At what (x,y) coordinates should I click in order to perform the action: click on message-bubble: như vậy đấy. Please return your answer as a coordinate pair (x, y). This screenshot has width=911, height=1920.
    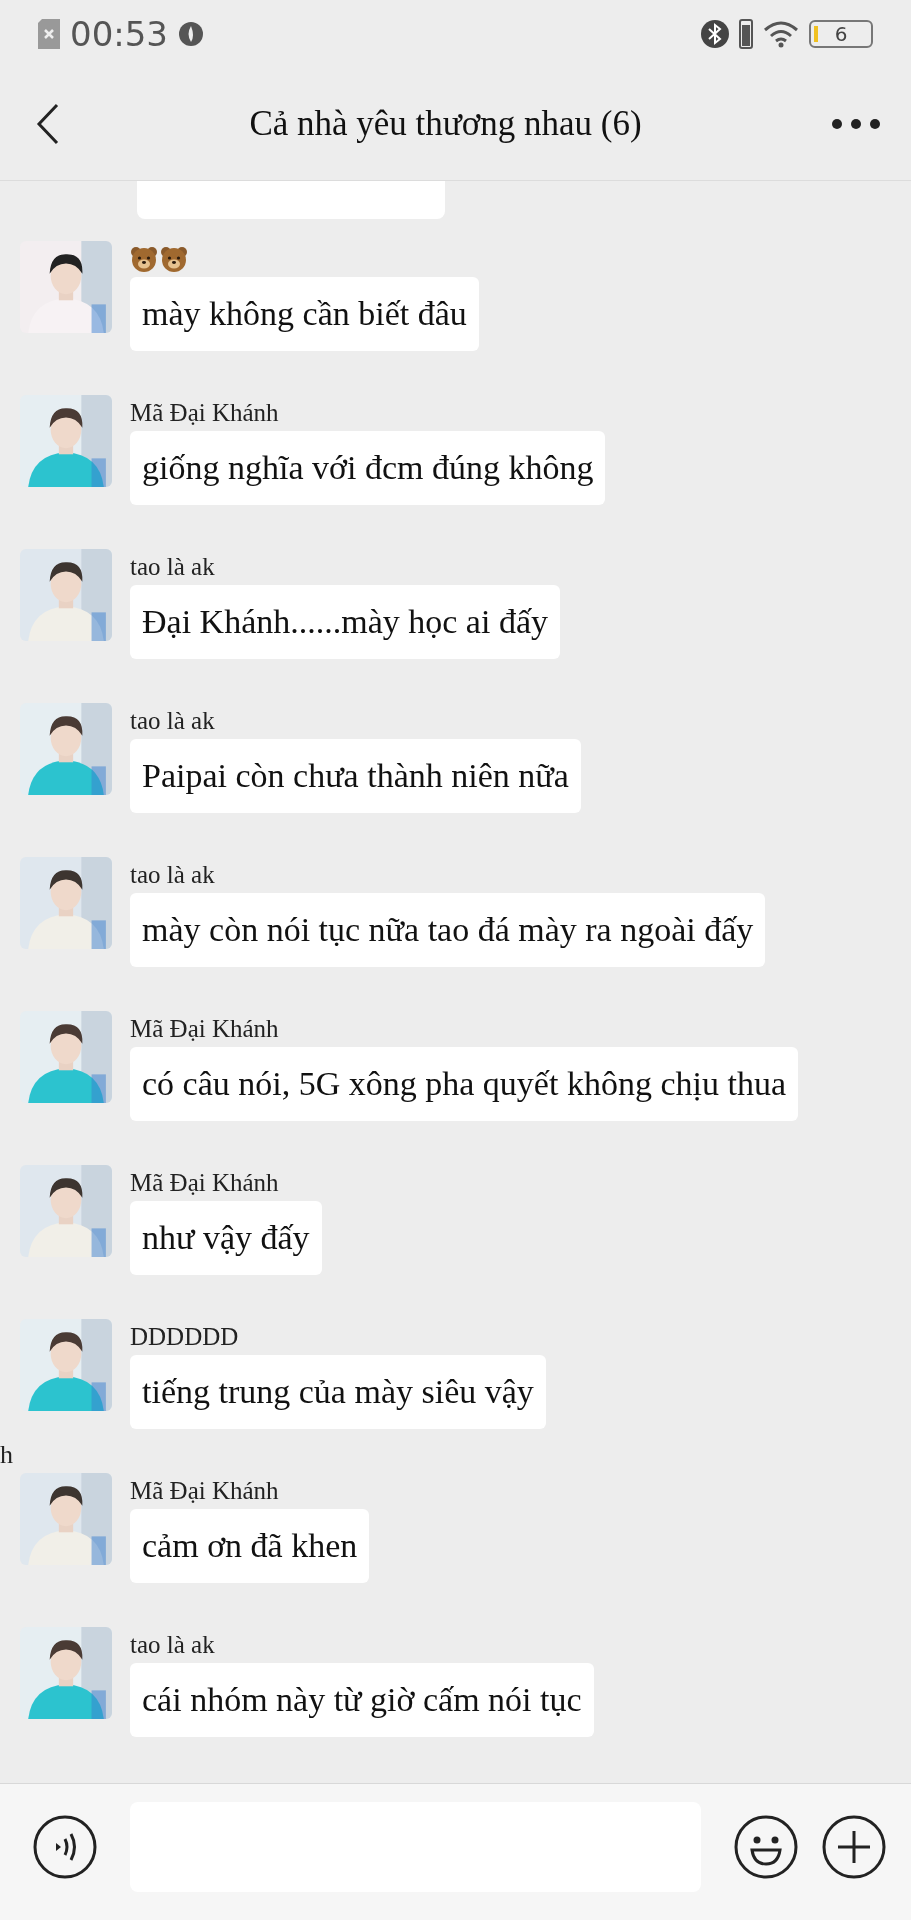
    Looking at the image, I should click on (226, 1238).